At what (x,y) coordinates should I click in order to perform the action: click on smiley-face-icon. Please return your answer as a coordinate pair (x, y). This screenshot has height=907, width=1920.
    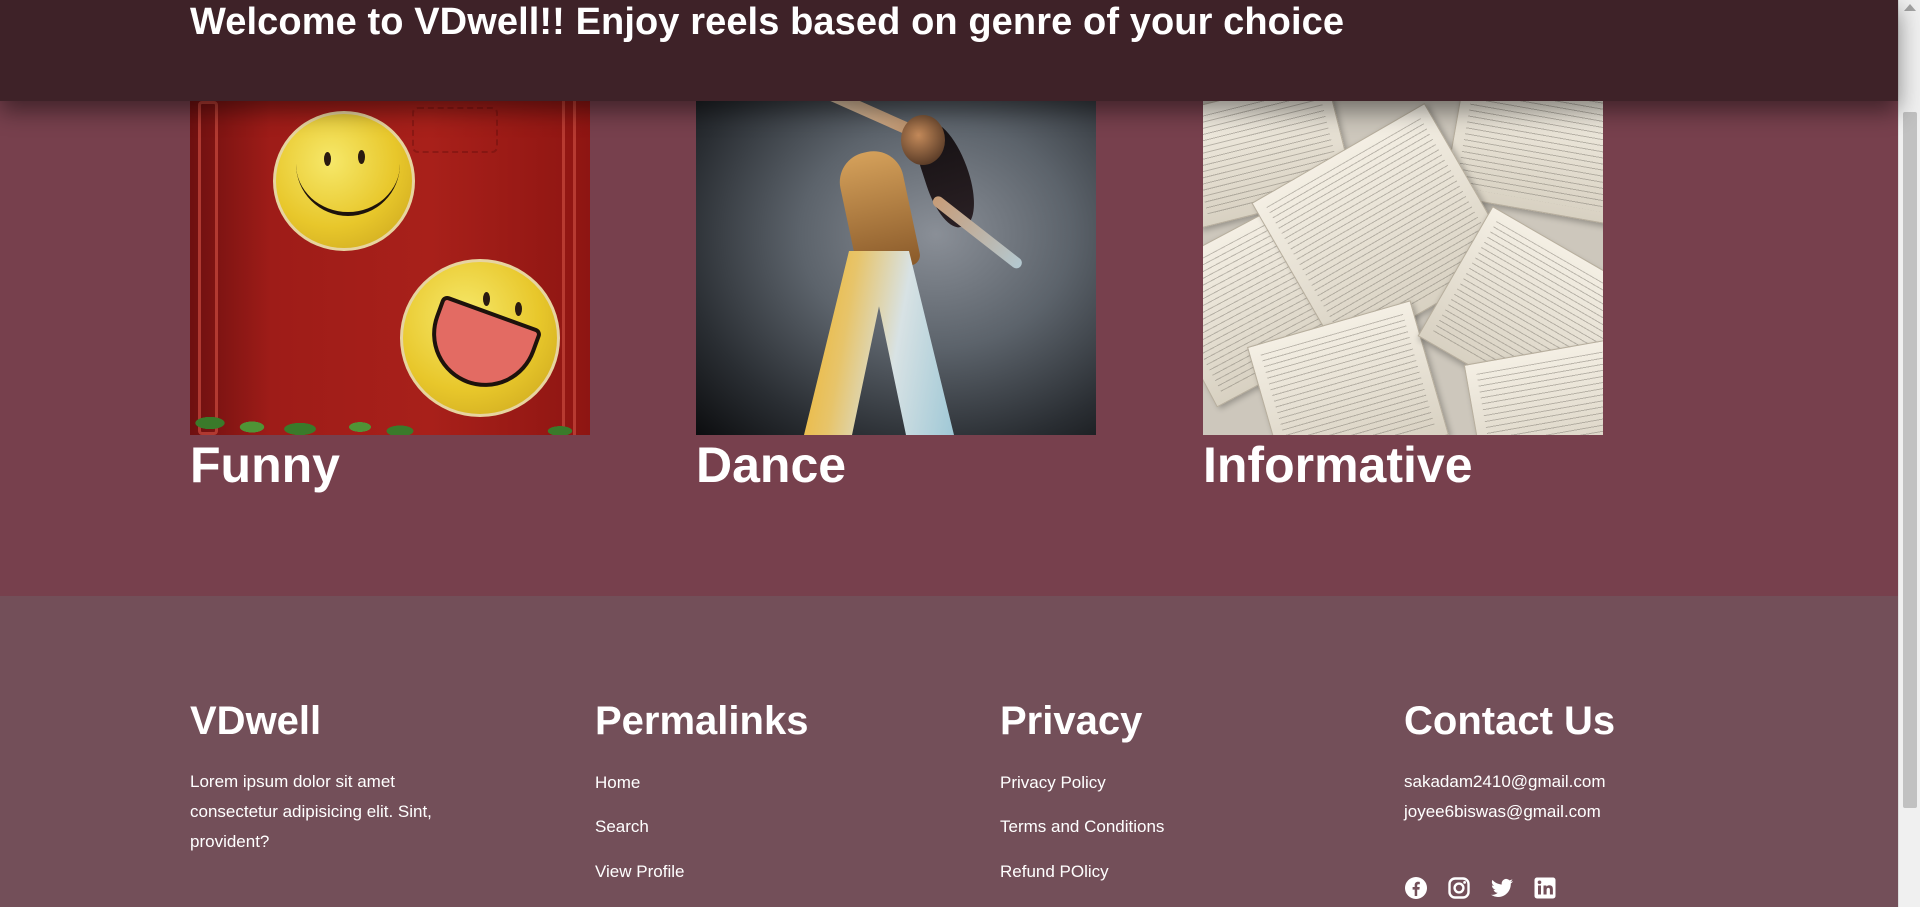
    Looking at the image, I should click on (344, 181).